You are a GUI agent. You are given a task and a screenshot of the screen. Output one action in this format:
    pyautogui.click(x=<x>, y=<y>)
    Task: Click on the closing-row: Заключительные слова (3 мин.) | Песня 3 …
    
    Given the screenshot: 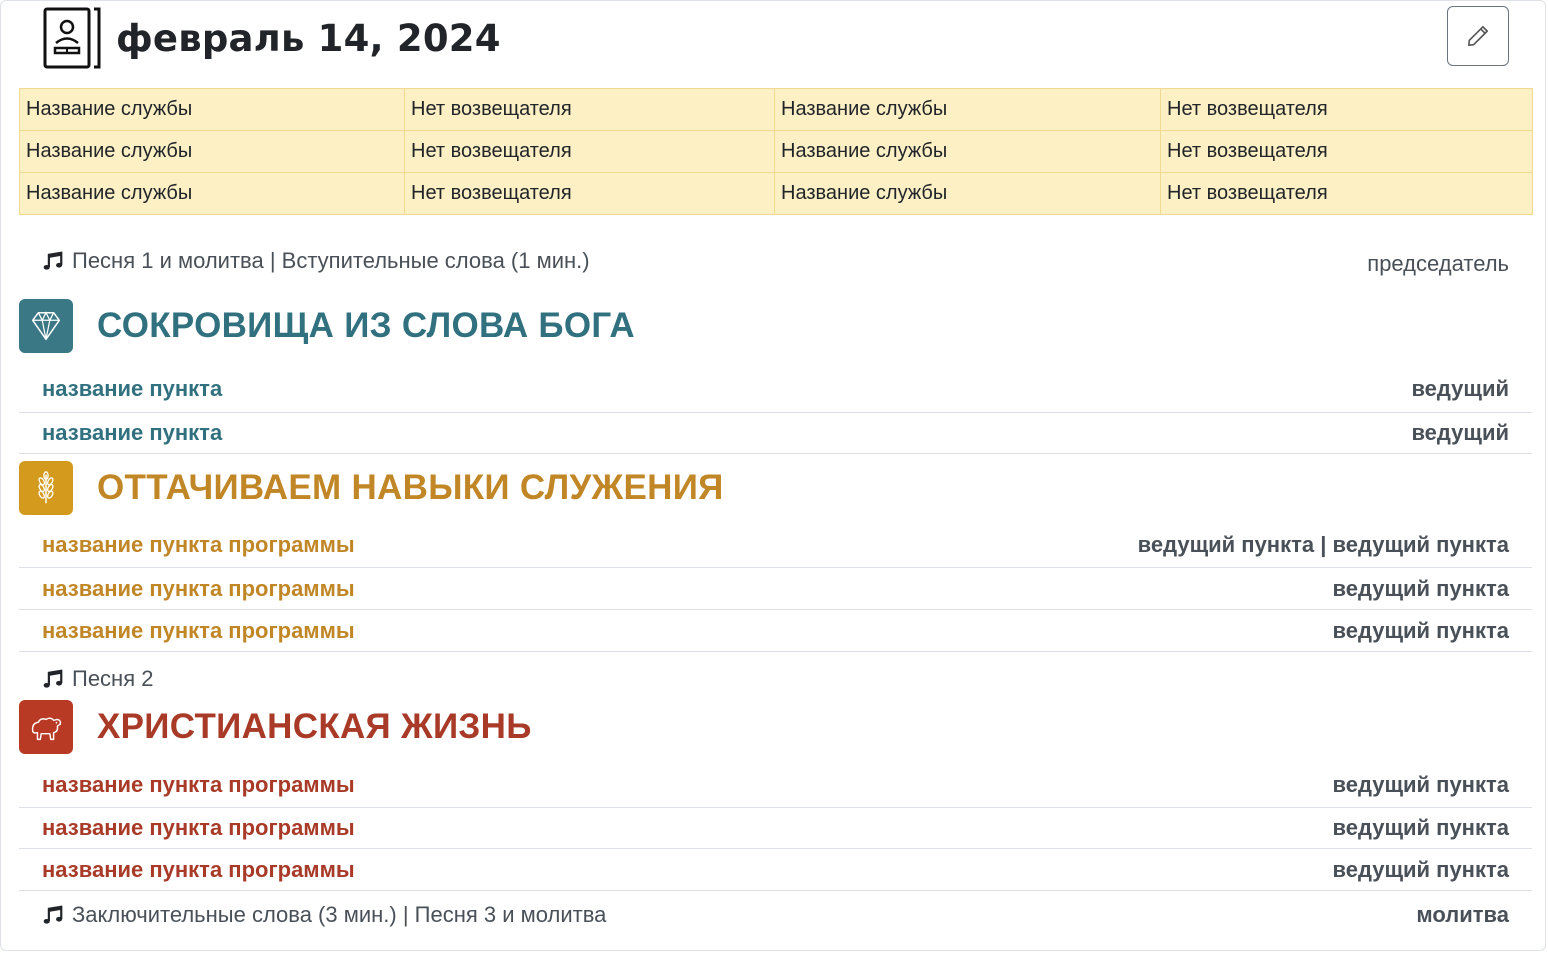 What is the action you would take?
    pyautogui.click(x=775, y=915)
    